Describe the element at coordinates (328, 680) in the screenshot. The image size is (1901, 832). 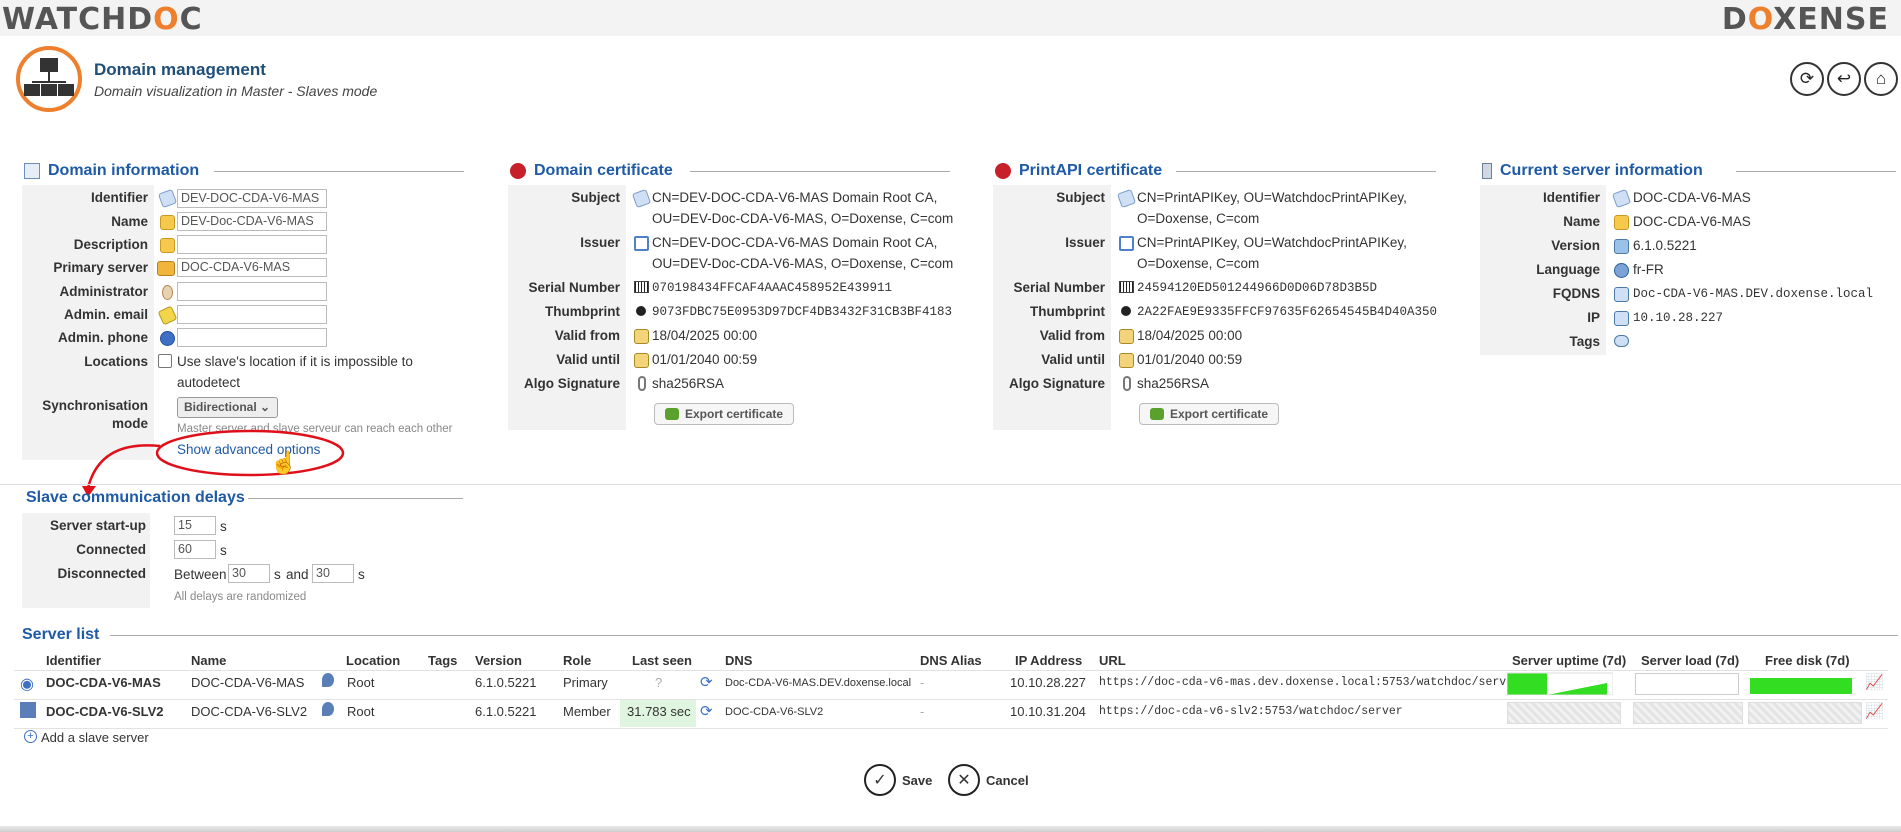
I see `location-pin-icon` at that location.